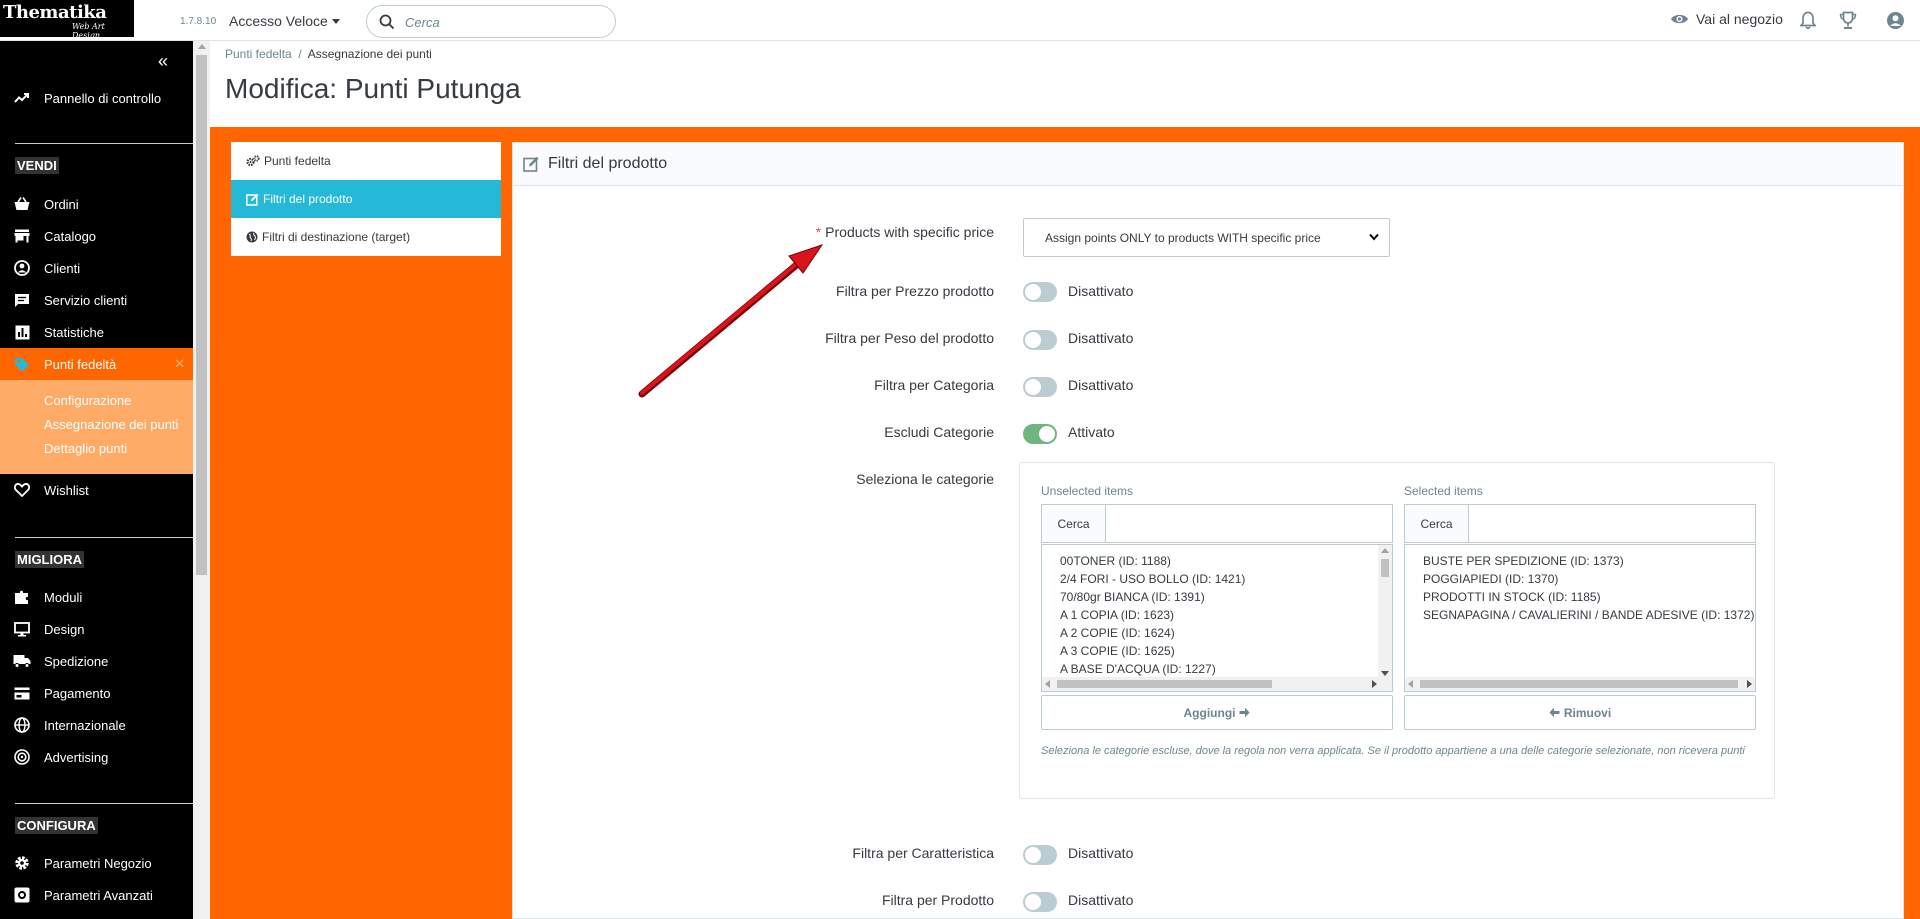 Image resolution: width=1920 pixels, height=919 pixels. What do you see at coordinates (366, 161) in the screenshot?
I see `tab-loyalty-points: Punti fedelta` at bounding box center [366, 161].